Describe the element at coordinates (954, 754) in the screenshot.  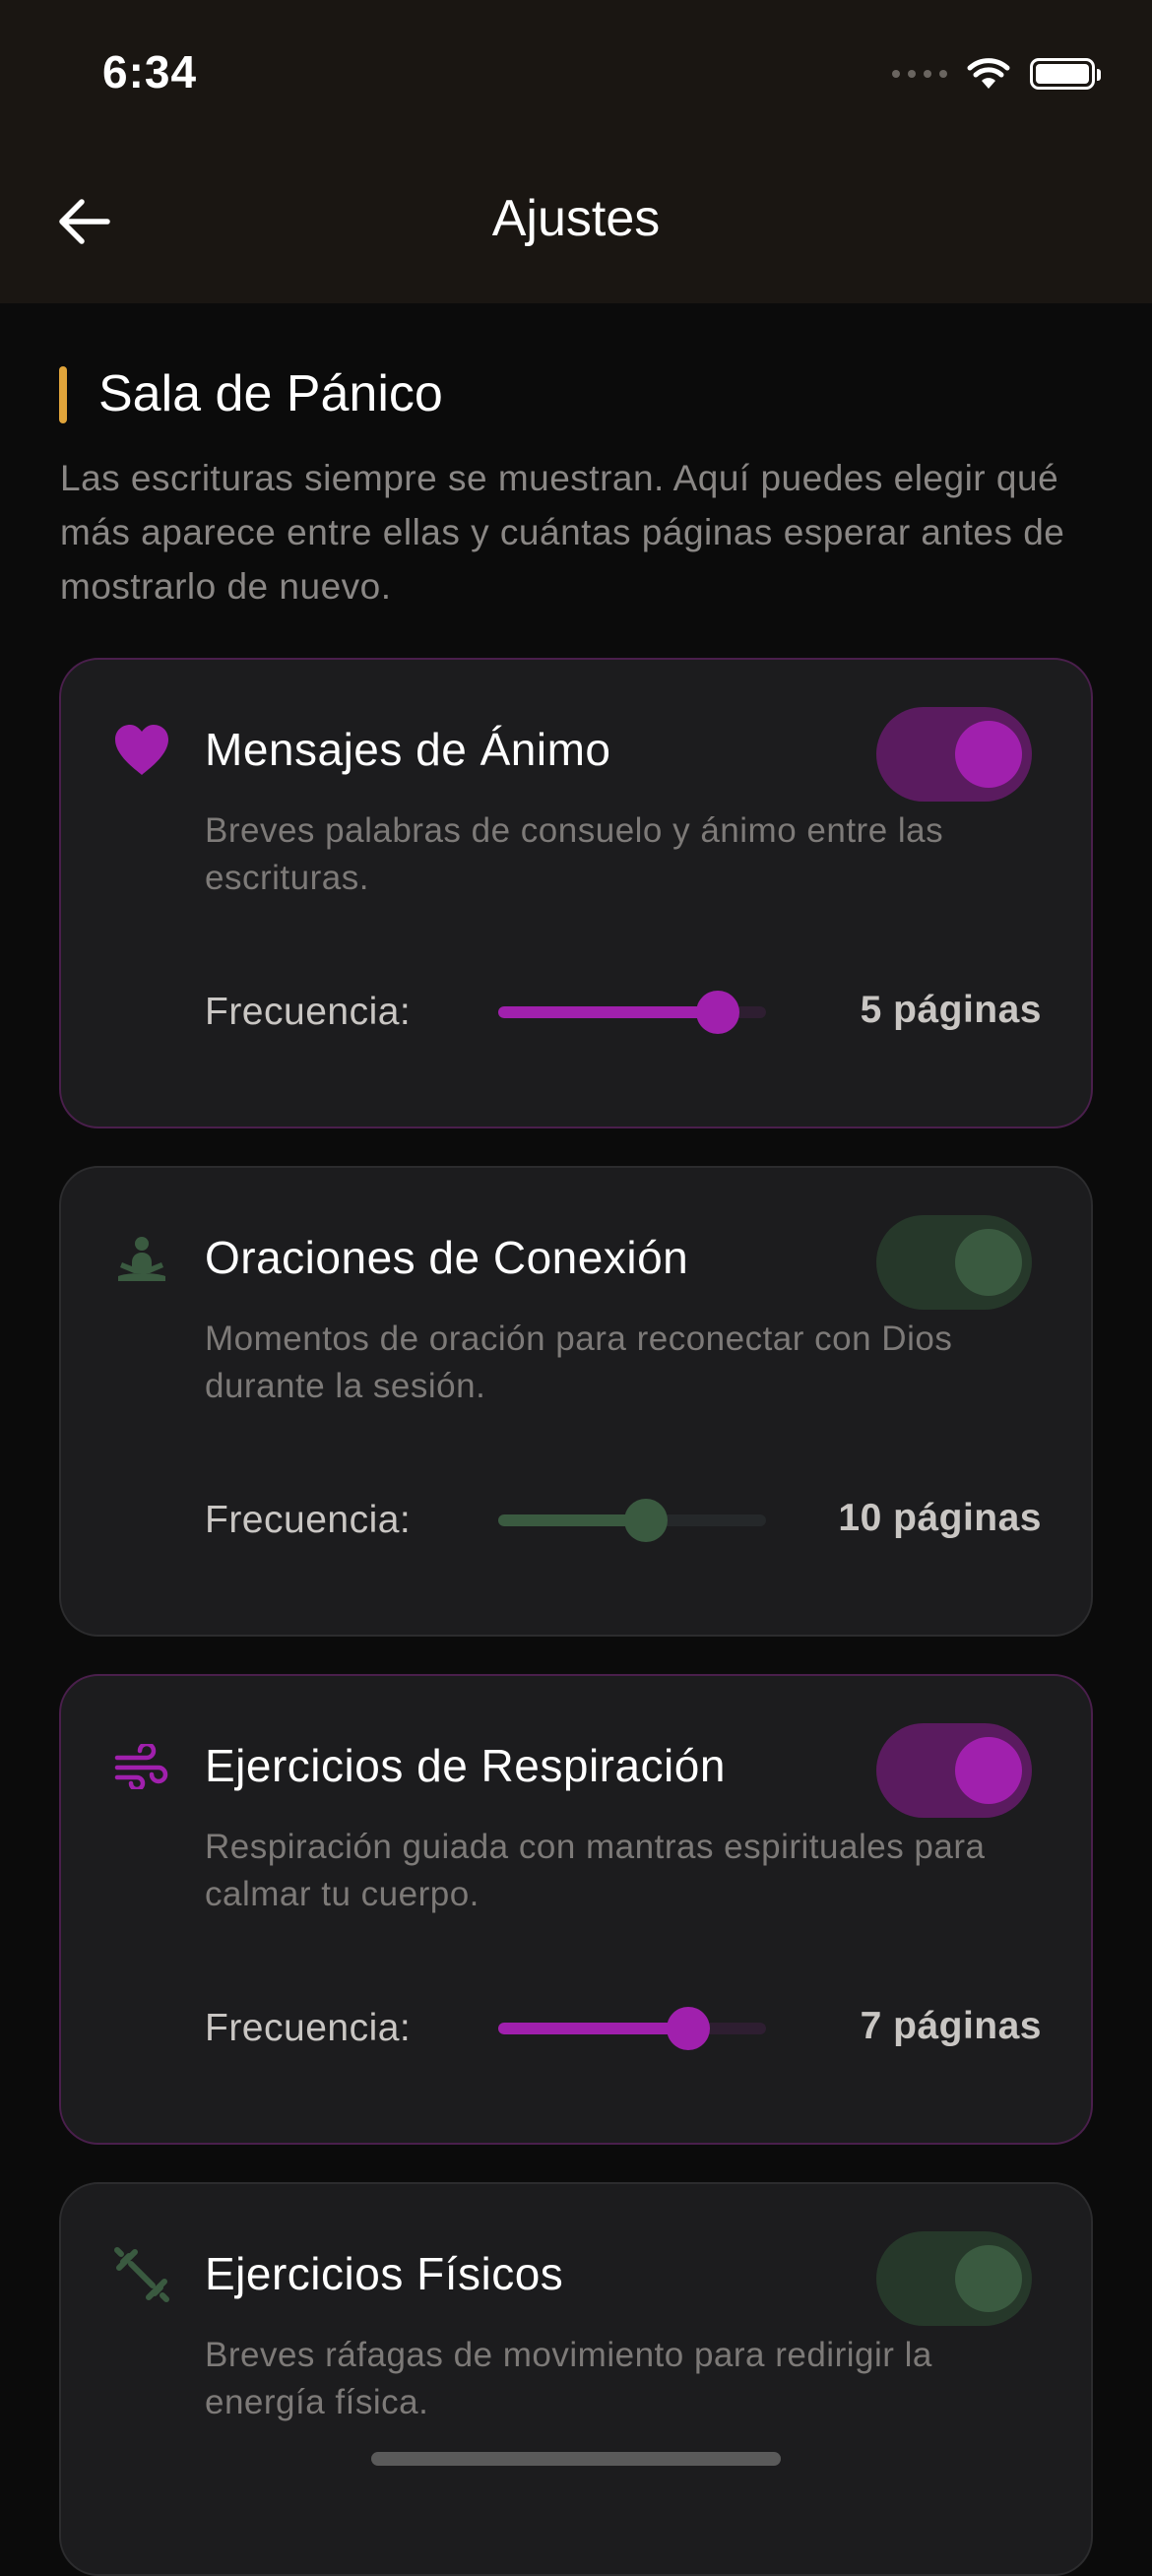
I see `encouragement-toggle` at that location.